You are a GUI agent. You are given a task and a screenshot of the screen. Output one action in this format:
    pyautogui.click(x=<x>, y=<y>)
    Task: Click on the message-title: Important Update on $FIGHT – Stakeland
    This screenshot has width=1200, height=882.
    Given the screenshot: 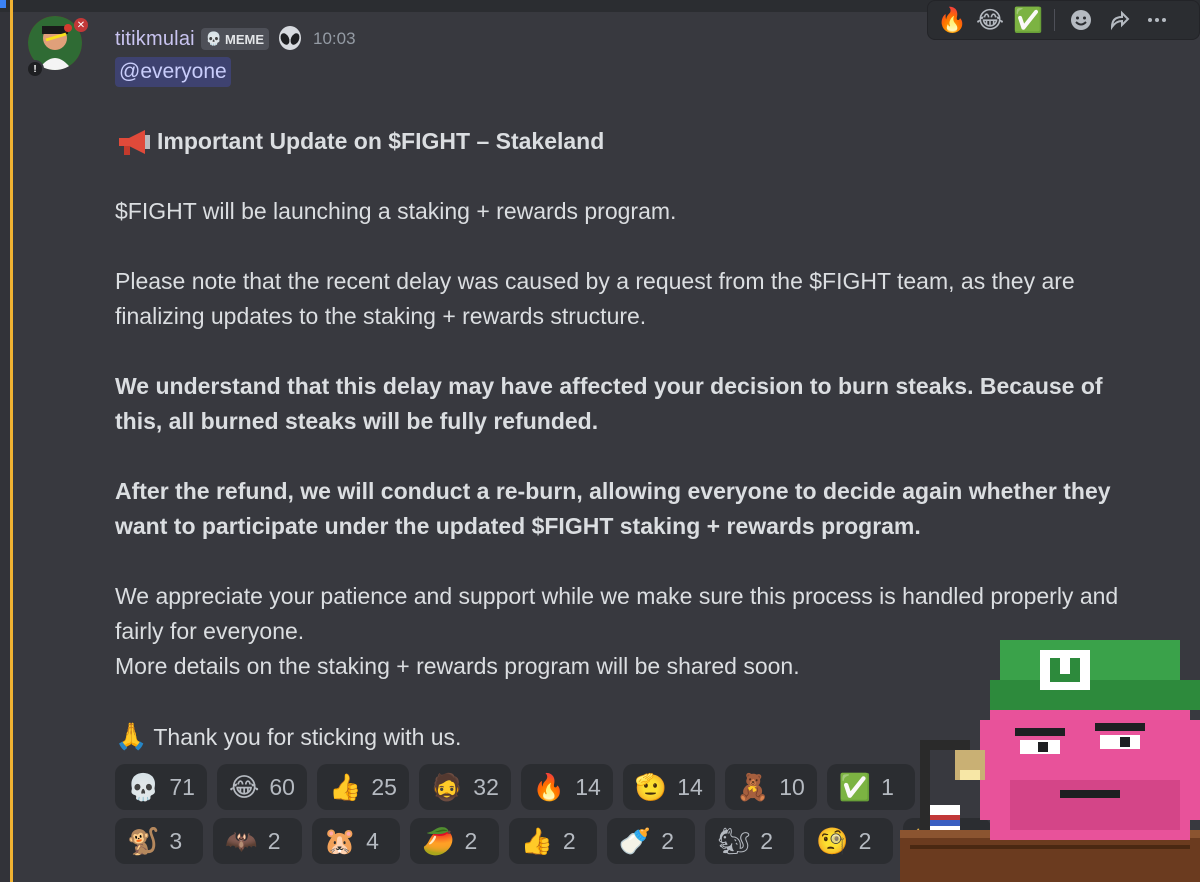 What is the action you would take?
    pyautogui.click(x=381, y=141)
    